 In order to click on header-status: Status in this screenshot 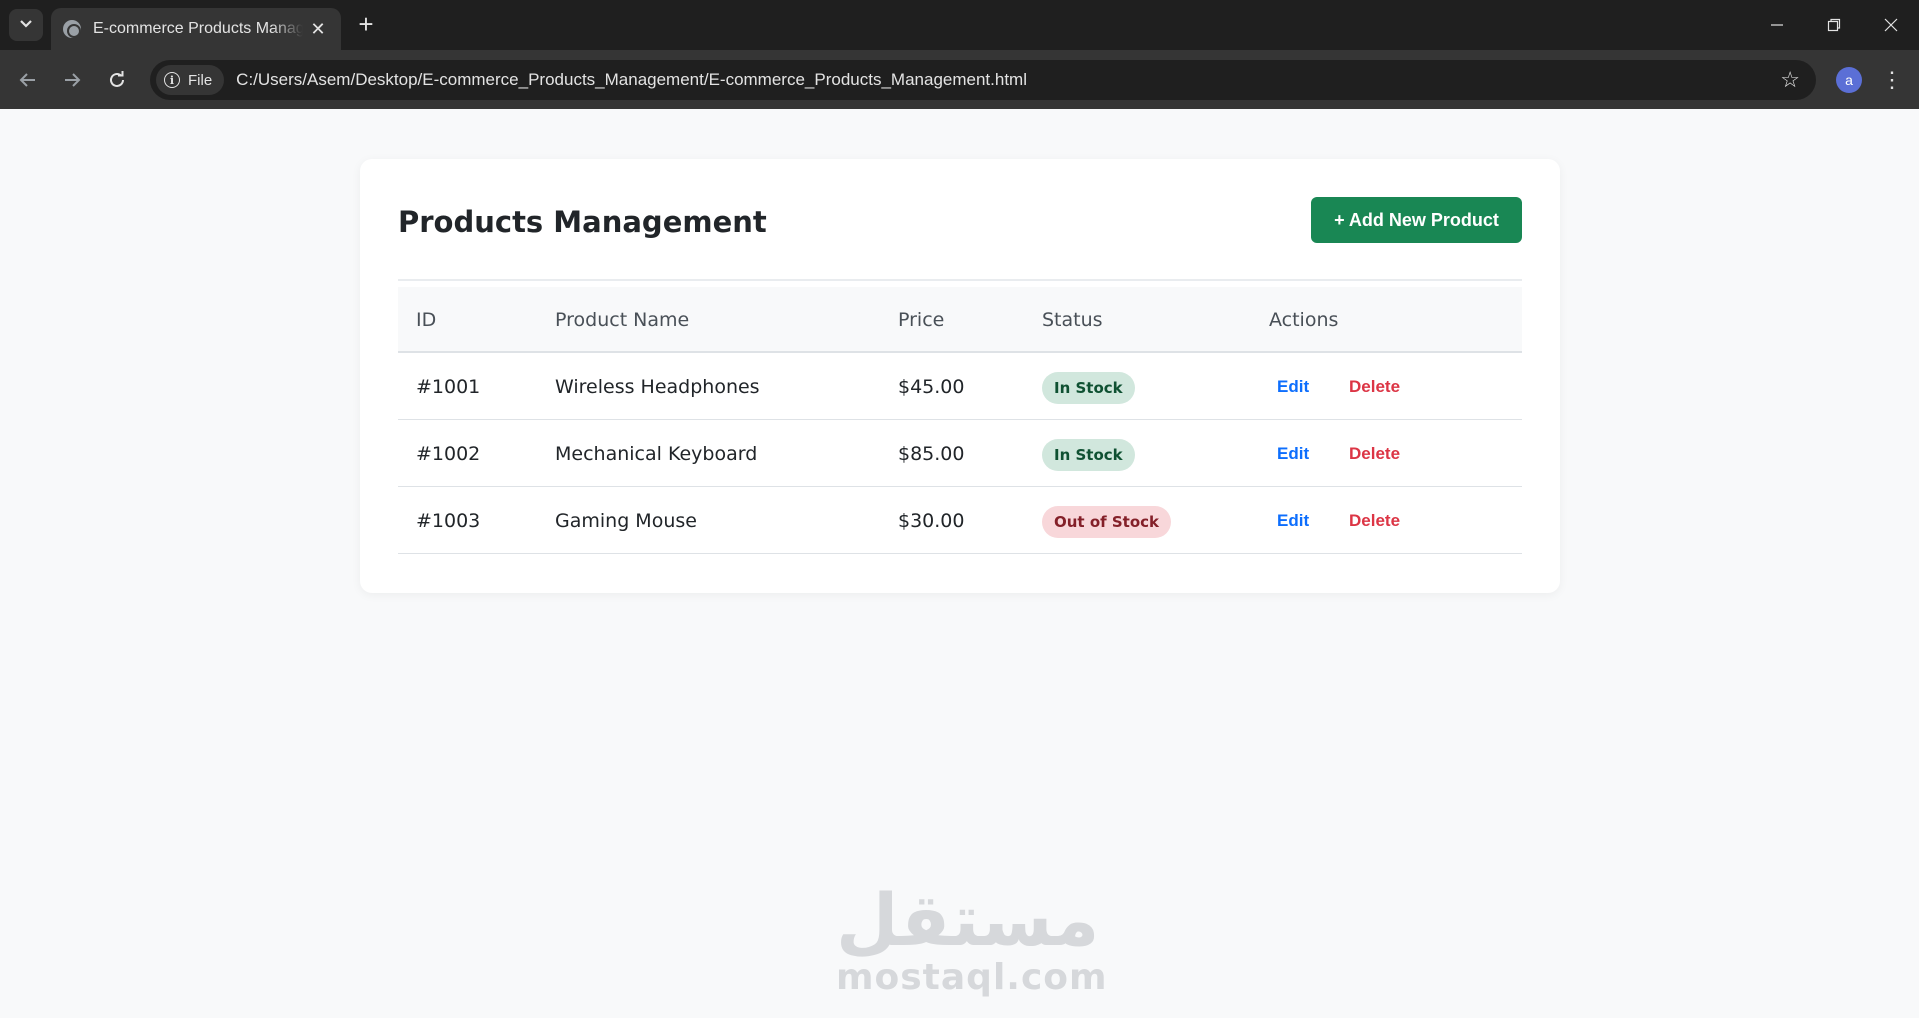, I will do `click(1072, 320)`.